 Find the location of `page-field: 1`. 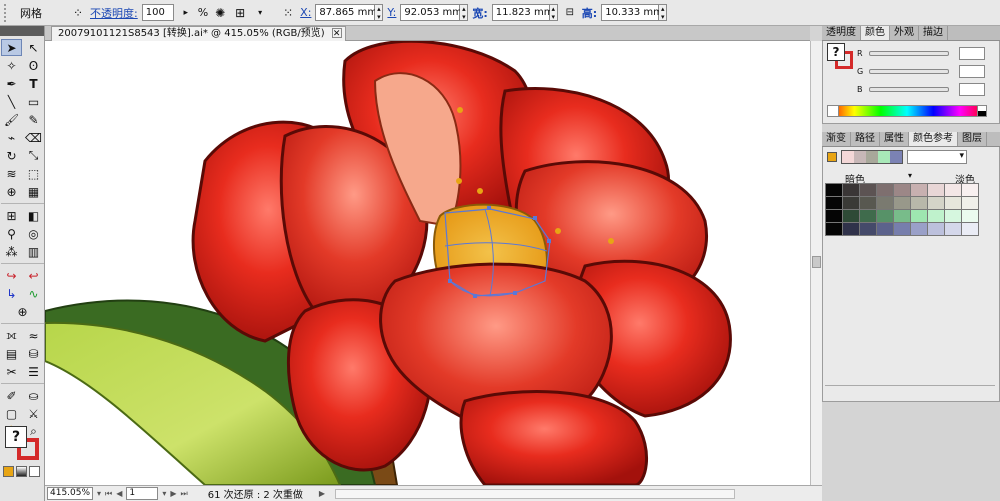

page-field: 1 is located at coordinates (142, 493).